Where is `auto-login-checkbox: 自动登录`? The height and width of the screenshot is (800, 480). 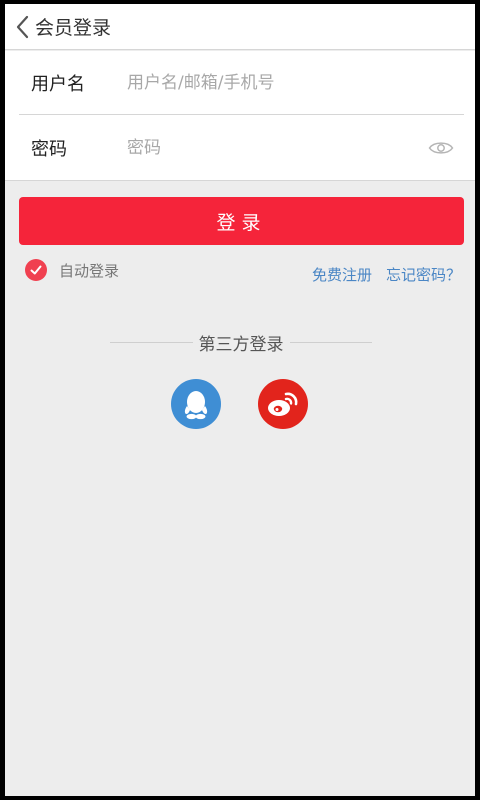
auto-login-checkbox: 自动登录 is located at coordinates (72, 270).